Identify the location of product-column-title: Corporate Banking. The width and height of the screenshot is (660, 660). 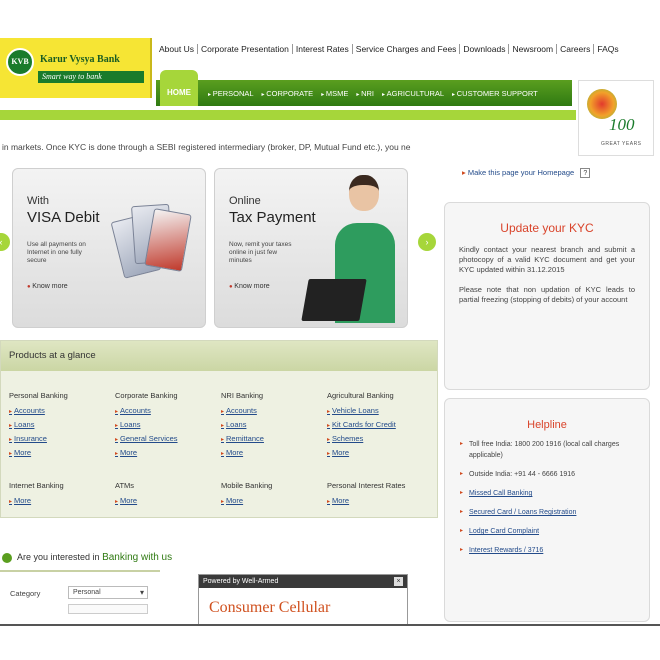
(146, 395).